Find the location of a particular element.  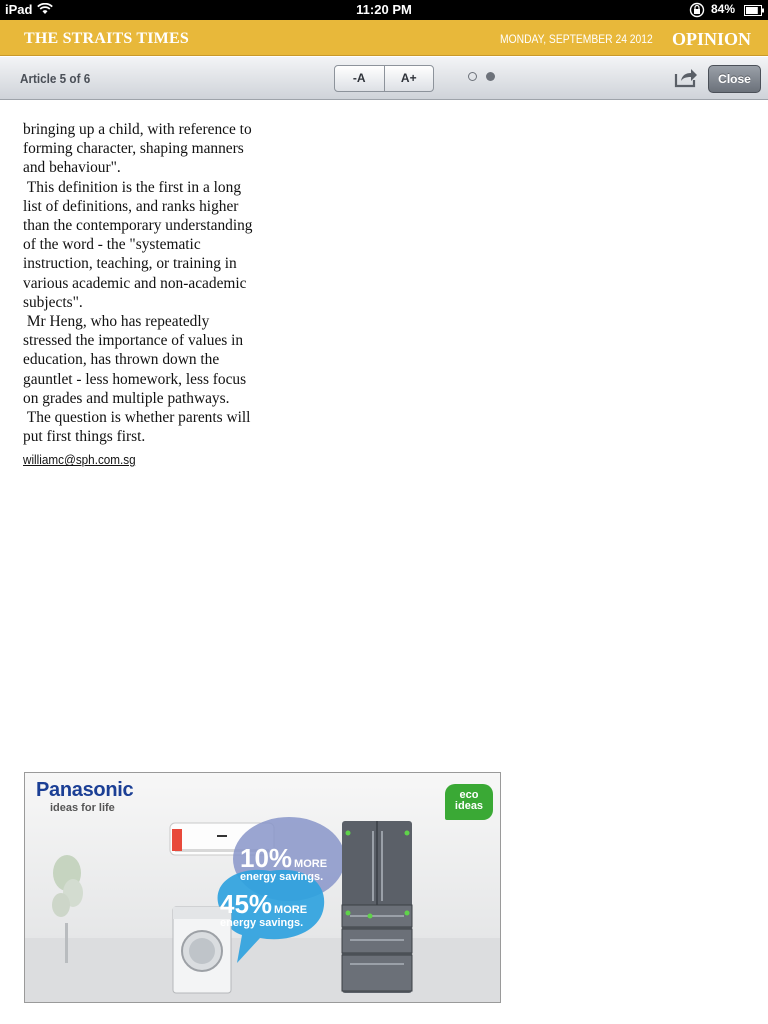

author-email-link: williamc@sph.com.sg is located at coordinates (79, 459).